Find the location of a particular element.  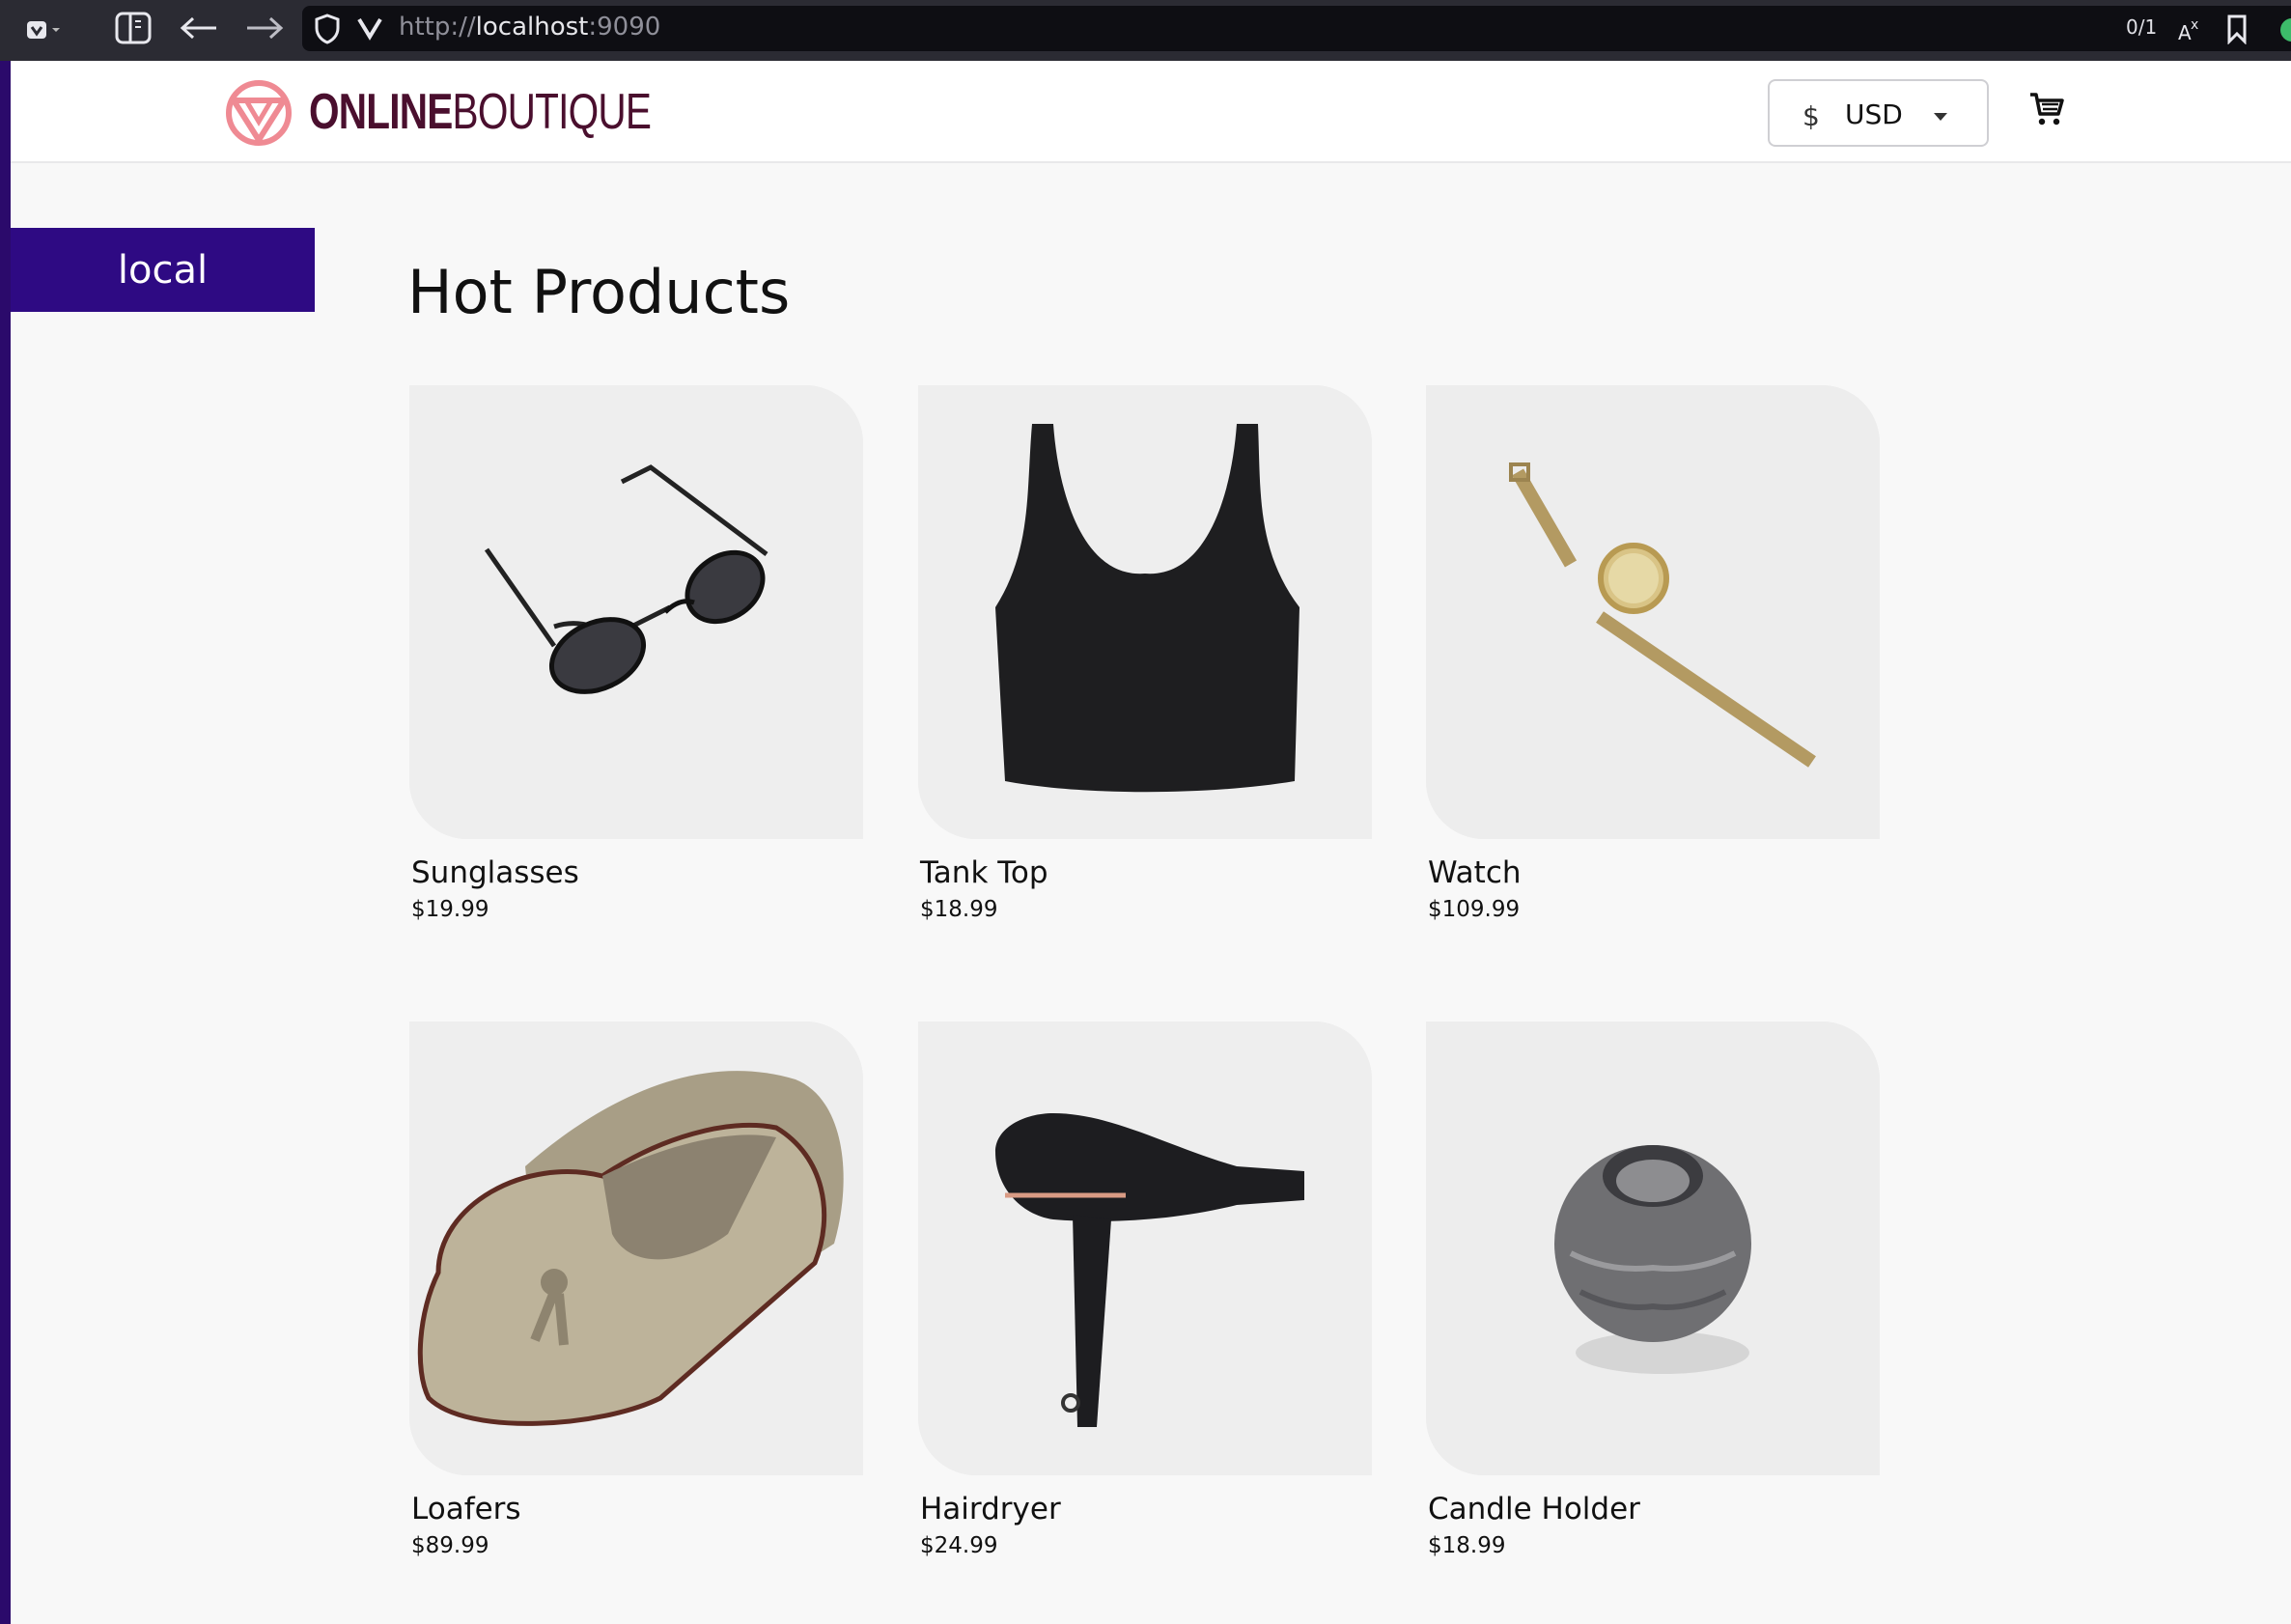

left-color-strip is located at coordinates (6, 843).